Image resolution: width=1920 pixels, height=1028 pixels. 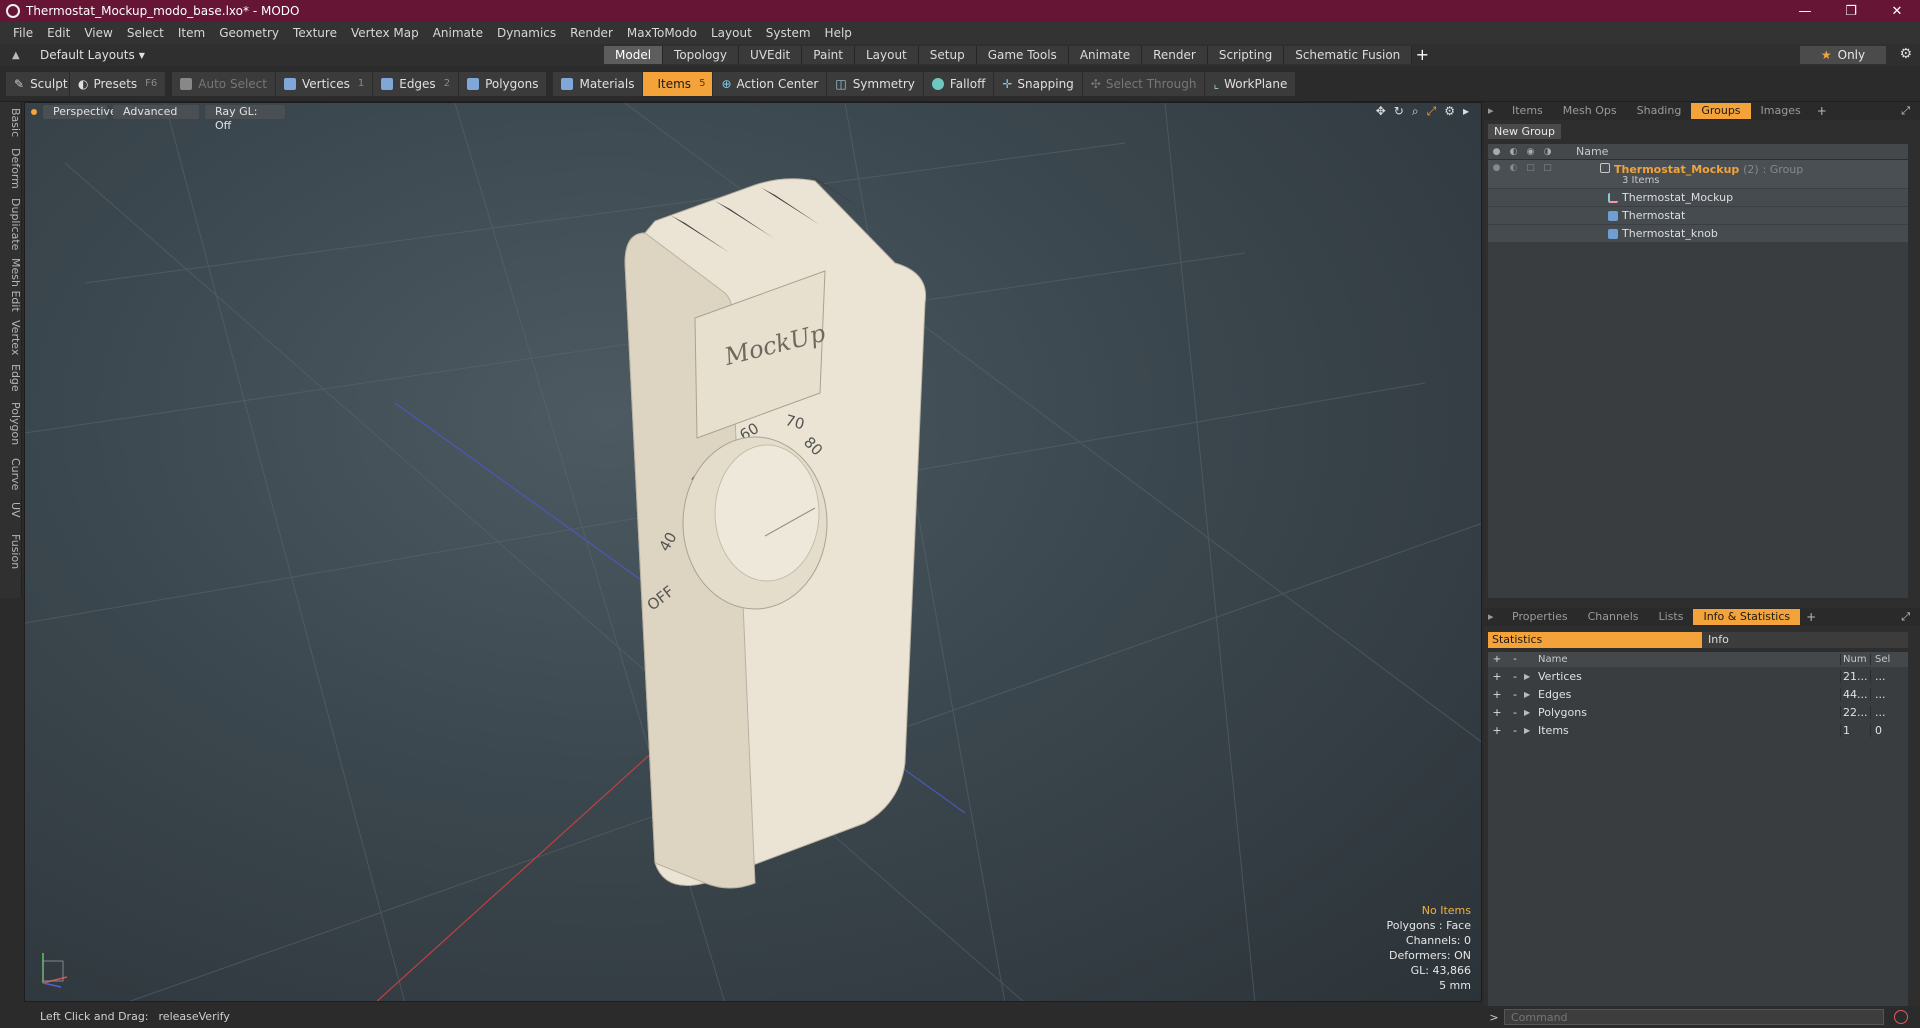 I want to click on menu-select: Select, so click(x=145, y=33).